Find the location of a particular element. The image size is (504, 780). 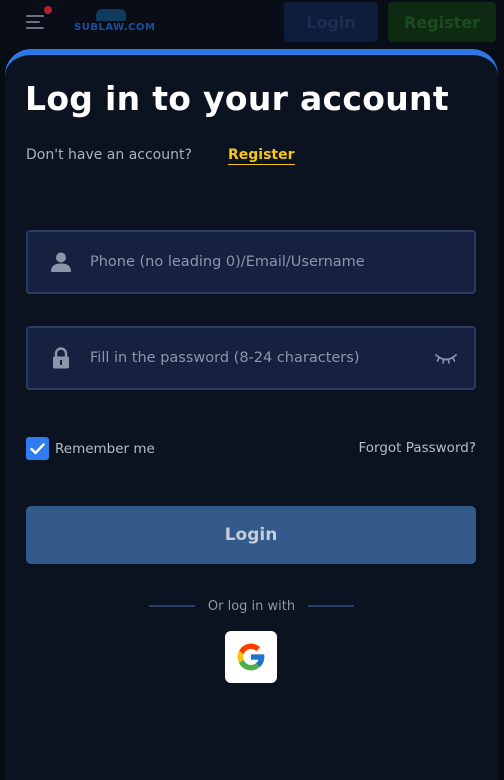

google-icon is located at coordinates (251, 657).